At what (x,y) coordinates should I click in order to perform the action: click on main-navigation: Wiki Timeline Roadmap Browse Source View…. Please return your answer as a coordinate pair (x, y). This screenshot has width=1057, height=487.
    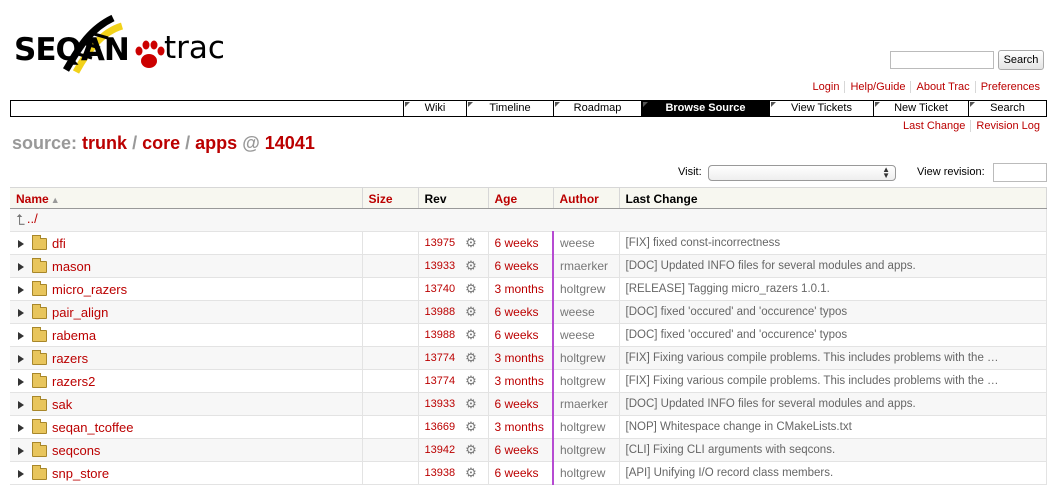
    Looking at the image, I should click on (528, 108).